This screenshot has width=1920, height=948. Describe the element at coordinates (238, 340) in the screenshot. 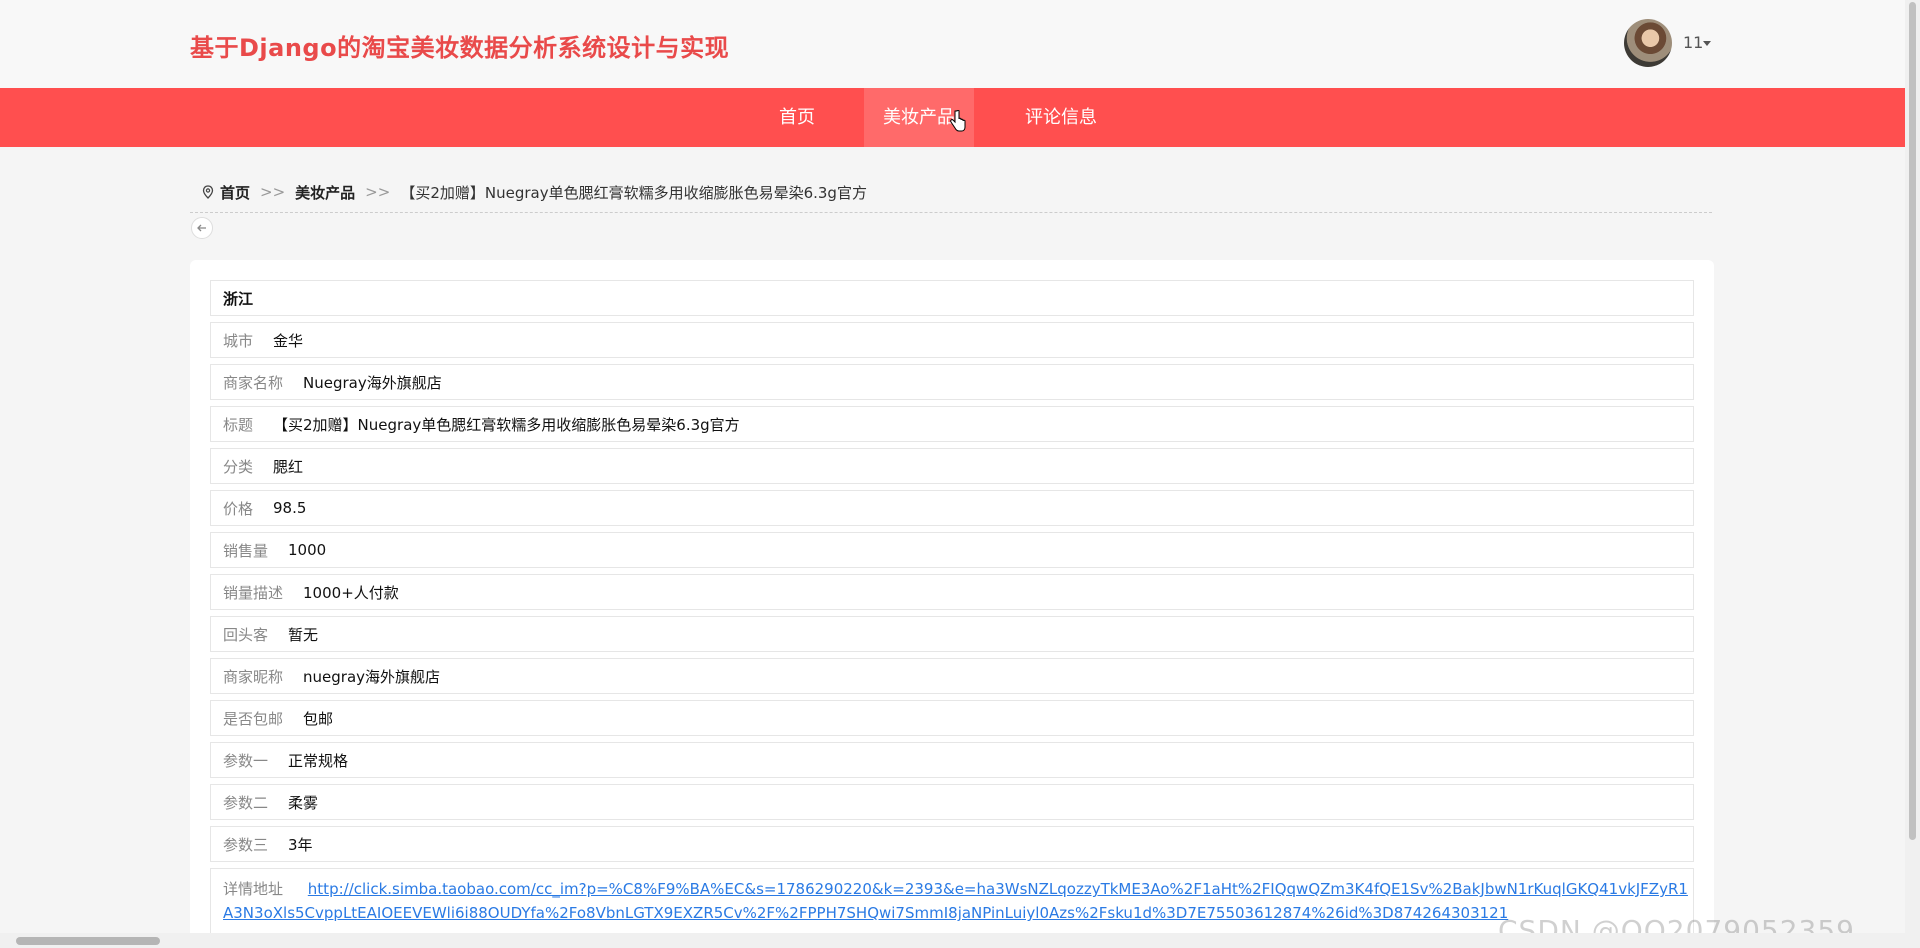

I see `field-label: 城市` at that location.